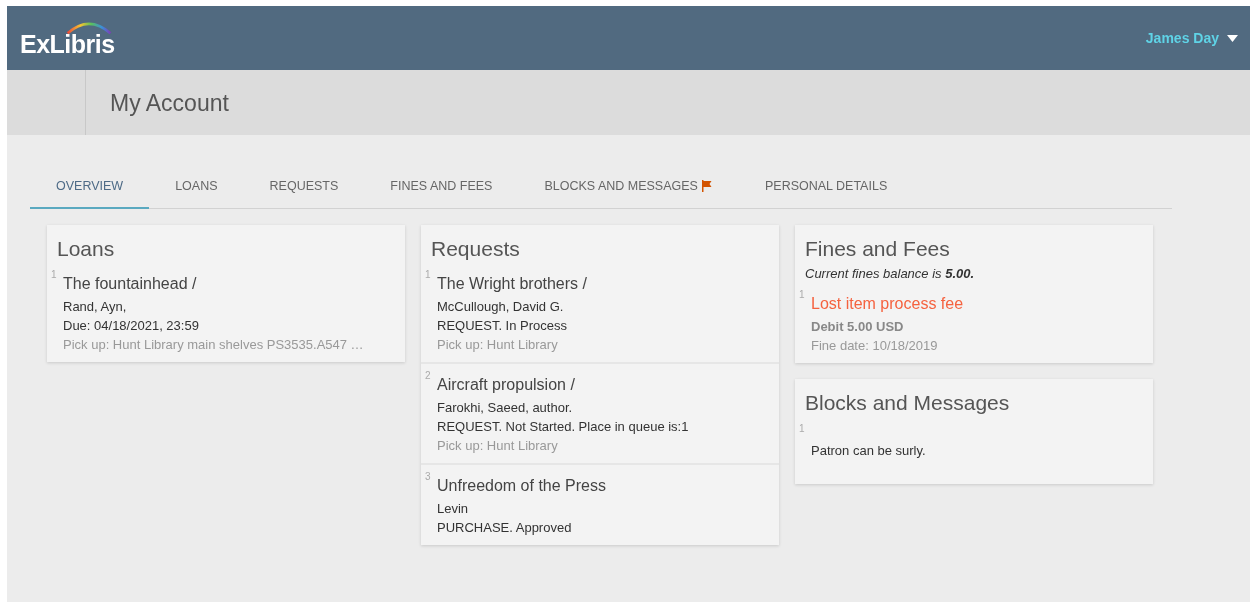 This screenshot has height=602, width=1250. I want to click on item-detail: PURCHASE. Approved, so click(505, 527).